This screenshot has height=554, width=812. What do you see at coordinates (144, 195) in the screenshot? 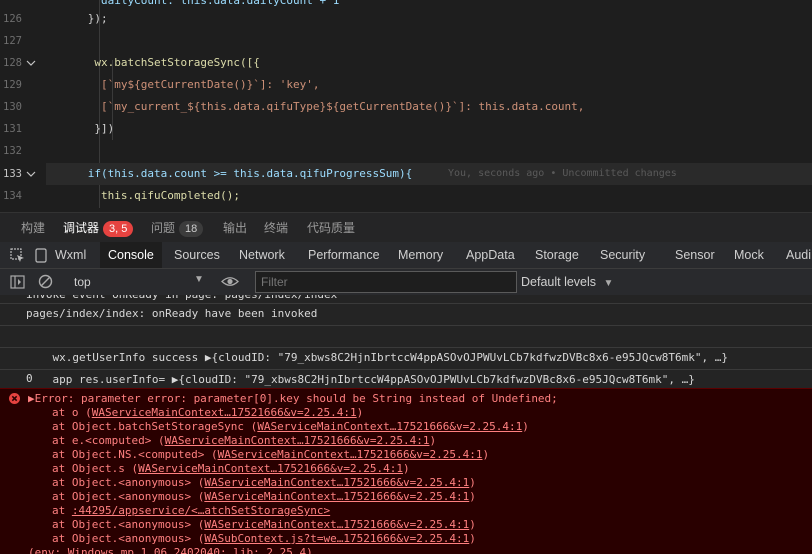
I see `code-text: this.qifuCompleted();` at bounding box center [144, 195].